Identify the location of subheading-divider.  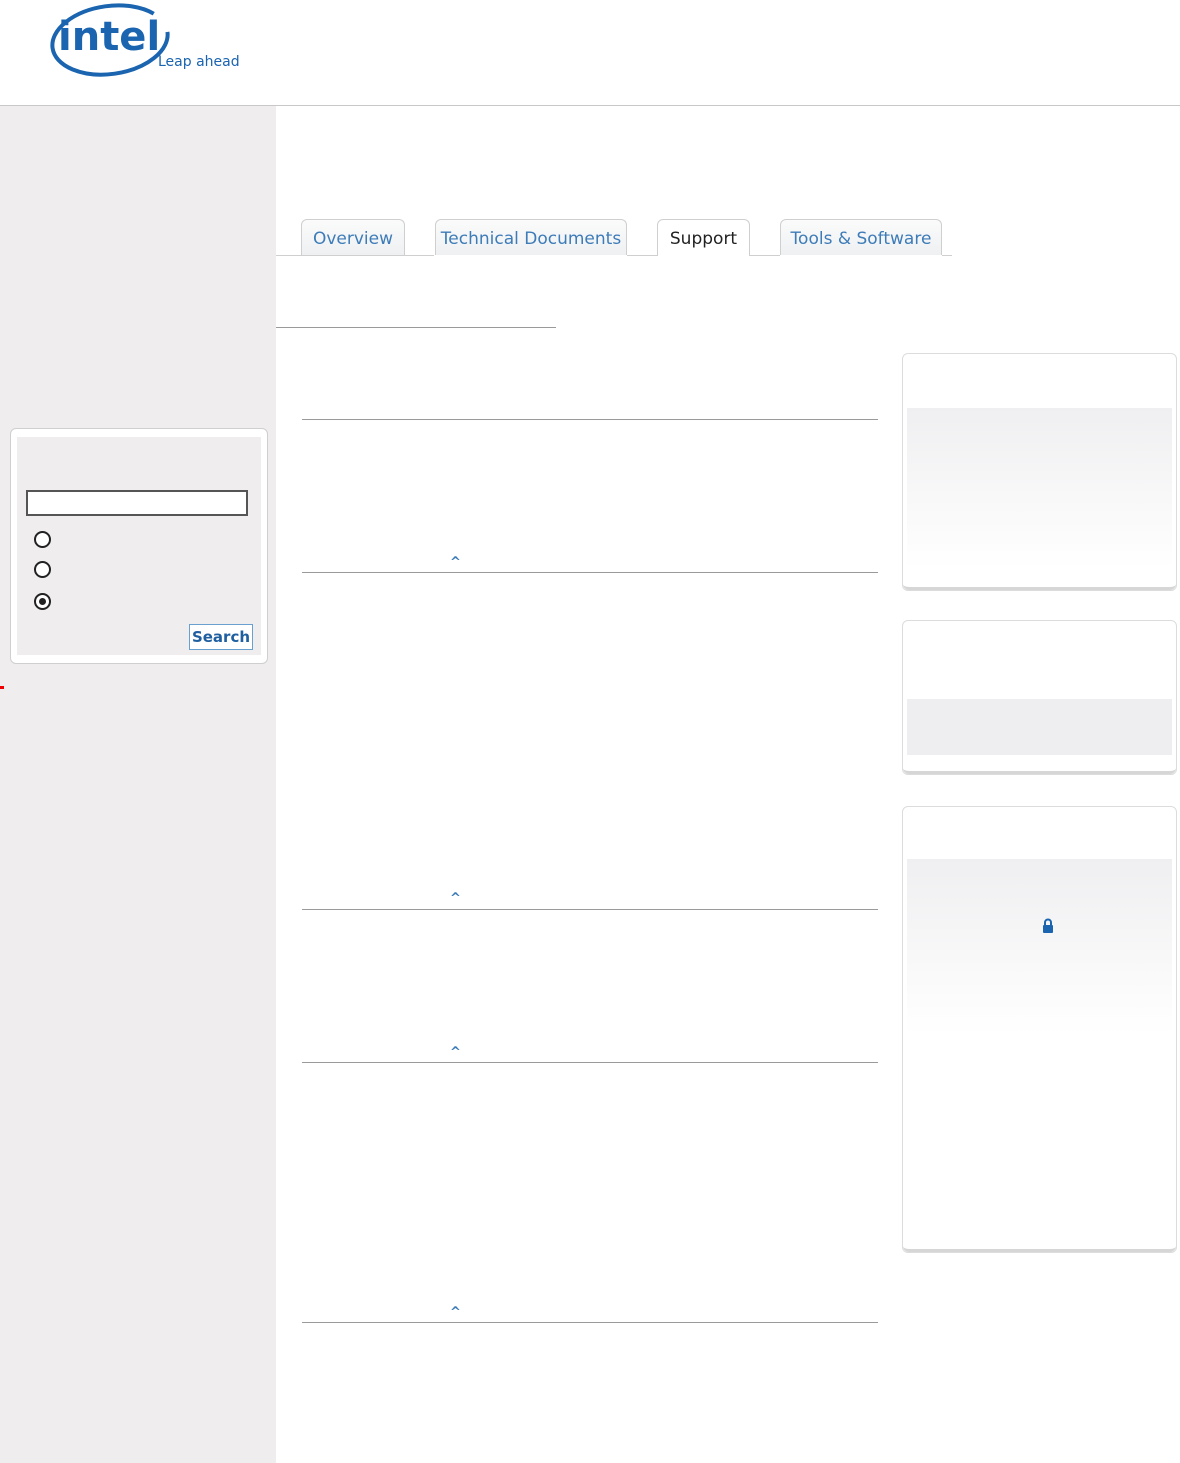
(416, 327).